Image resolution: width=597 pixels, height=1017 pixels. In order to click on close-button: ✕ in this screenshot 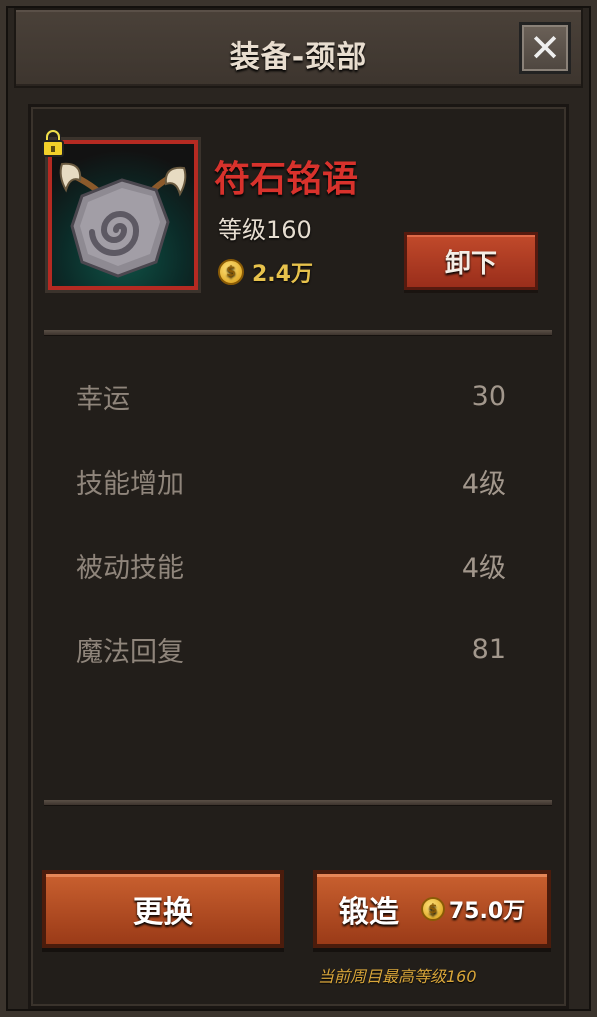, I will do `click(545, 48)`.